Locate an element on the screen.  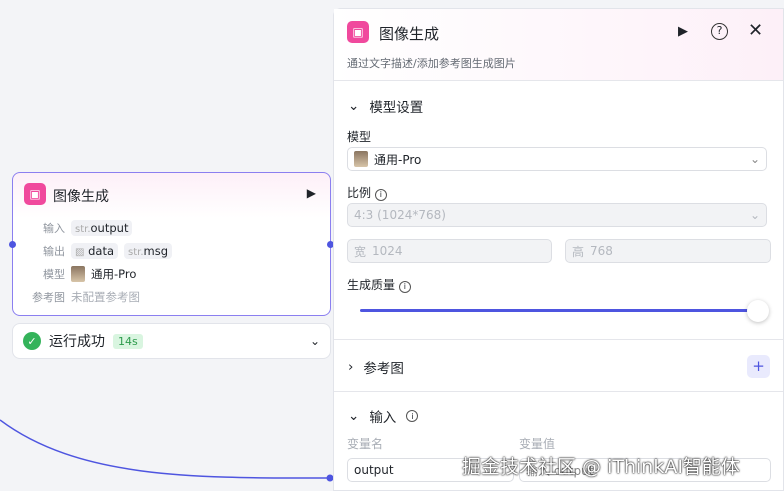
image-icon: ▨ is located at coordinates (80, 252).